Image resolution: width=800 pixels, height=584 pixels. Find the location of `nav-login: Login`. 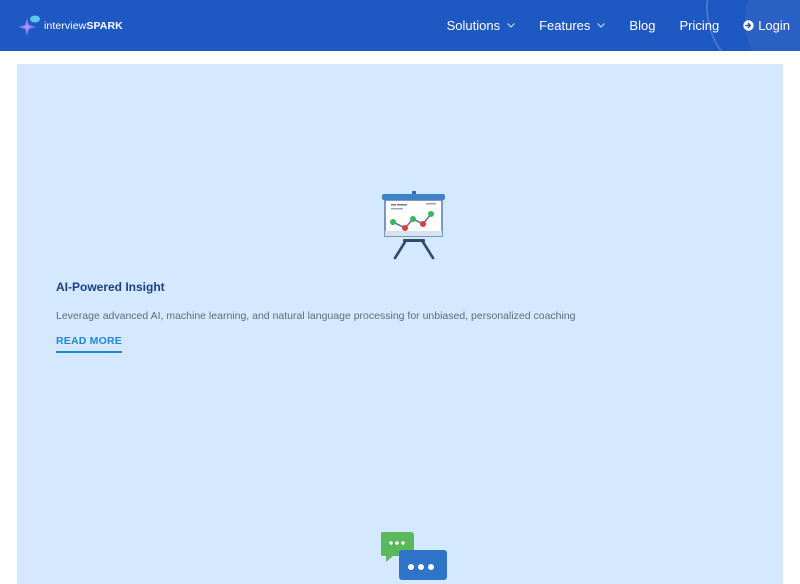

nav-login: Login is located at coordinates (766, 25).